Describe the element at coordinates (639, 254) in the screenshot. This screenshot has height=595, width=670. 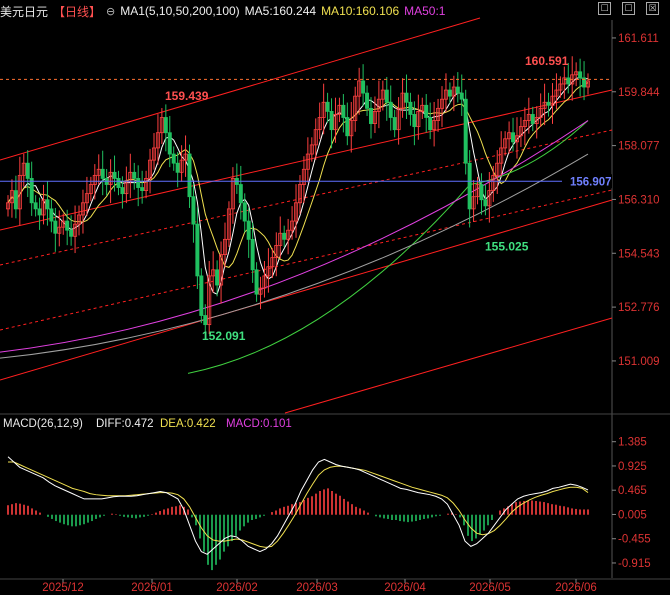
I see `price-tick-label: 154.543` at that location.